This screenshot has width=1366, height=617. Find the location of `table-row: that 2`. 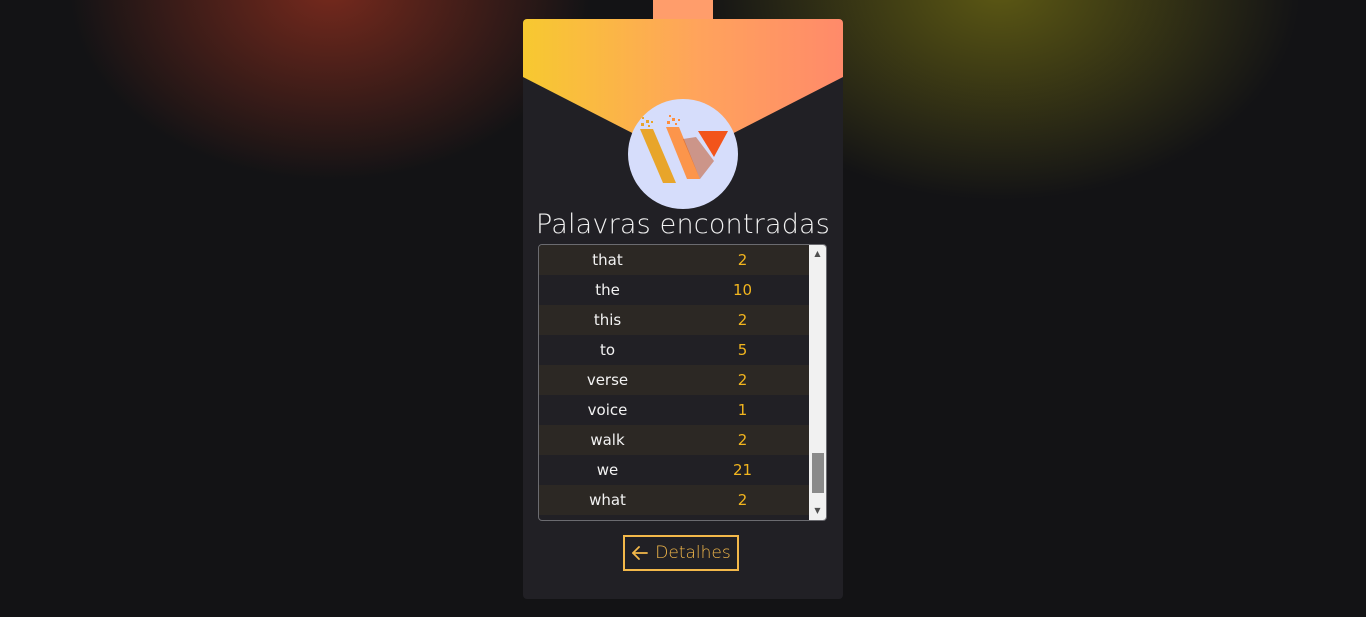

table-row: that 2 is located at coordinates (674, 260).